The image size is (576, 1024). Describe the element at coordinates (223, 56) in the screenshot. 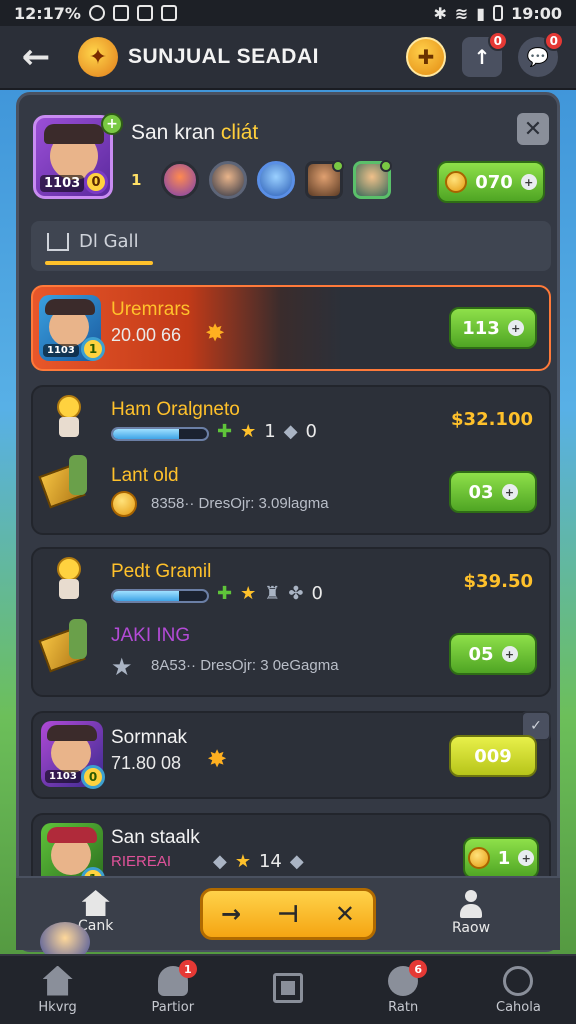

I see `app-title: SUNJUAL SEADAI` at that location.